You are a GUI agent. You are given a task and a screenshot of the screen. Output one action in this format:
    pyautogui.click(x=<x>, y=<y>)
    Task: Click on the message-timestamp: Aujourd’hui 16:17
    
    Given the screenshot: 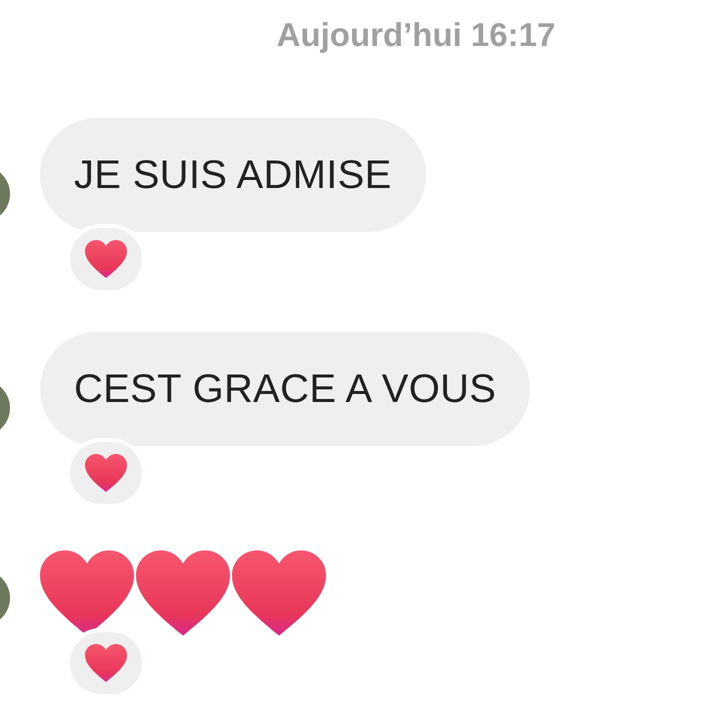 What is the action you would take?
    pyautogui.click(x=416, y=34)
    